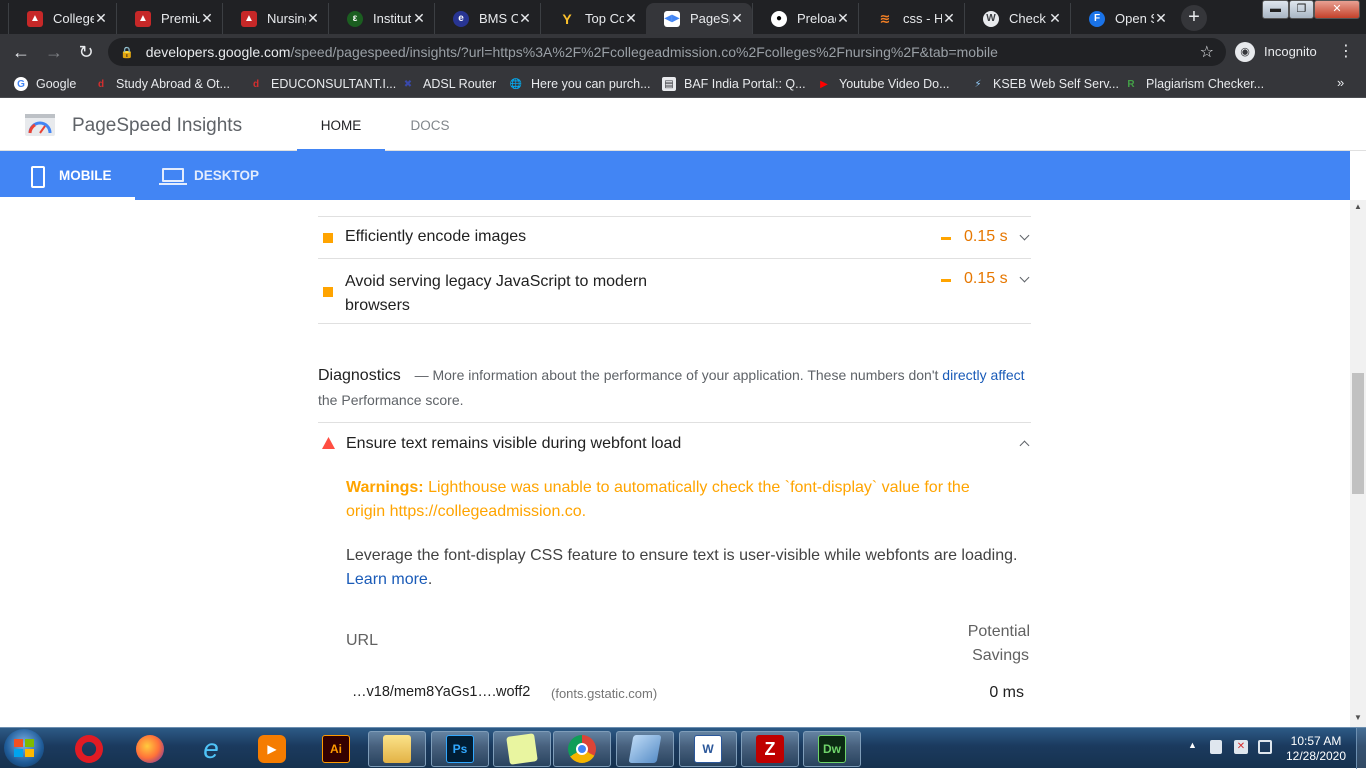 This screenshot has width=1366, height=769. I want to click on letter-f-icon: F, so click(1097, 18).